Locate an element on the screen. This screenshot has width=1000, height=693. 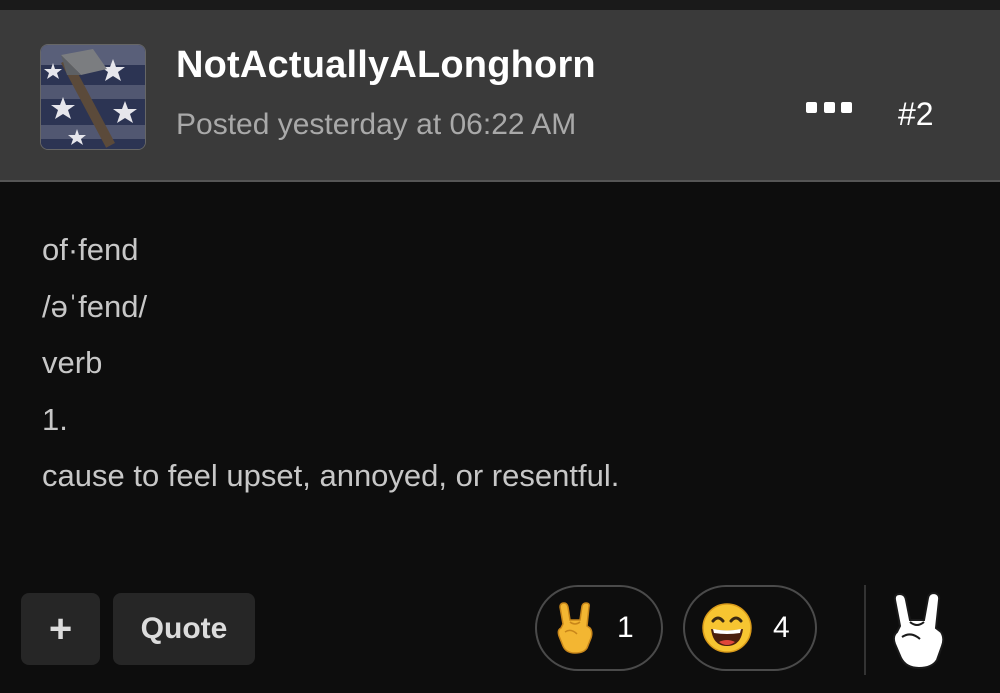
body-line: verb is located at coordinates (72, 362).